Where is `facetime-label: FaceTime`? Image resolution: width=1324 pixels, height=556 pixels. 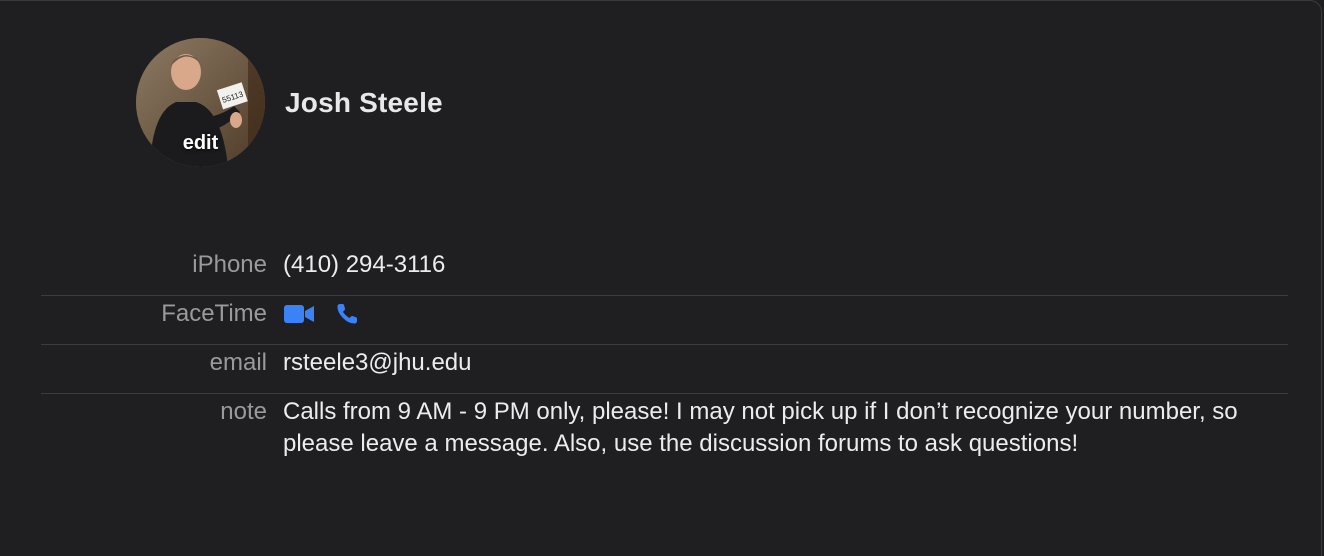 facetime-label: FaceTime is located at coordinates (214, 313).